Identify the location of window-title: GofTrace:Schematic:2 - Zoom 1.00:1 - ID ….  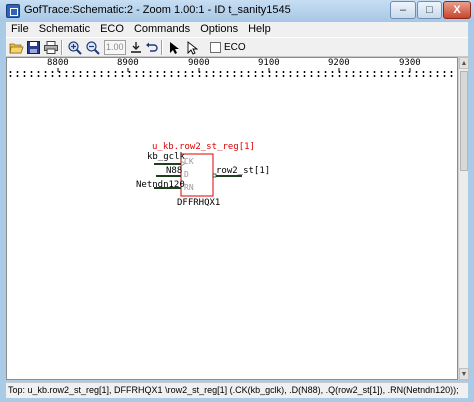
(157, 10).